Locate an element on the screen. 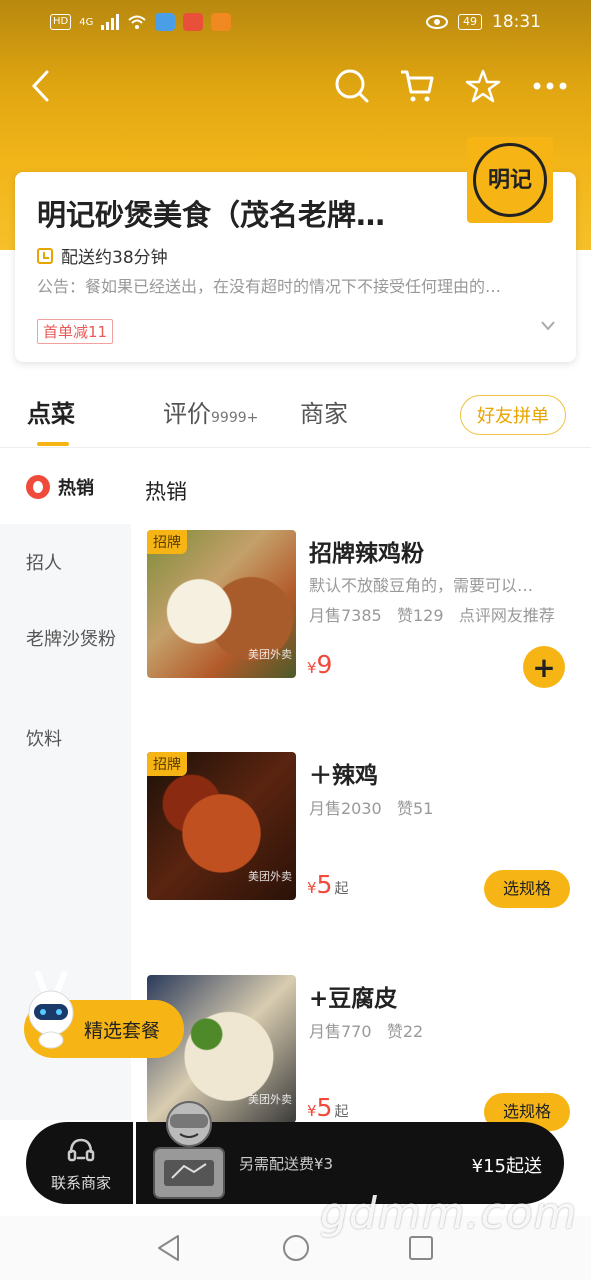  min-order-amount: ¥15起送 is located at coordinates (506, 1166).